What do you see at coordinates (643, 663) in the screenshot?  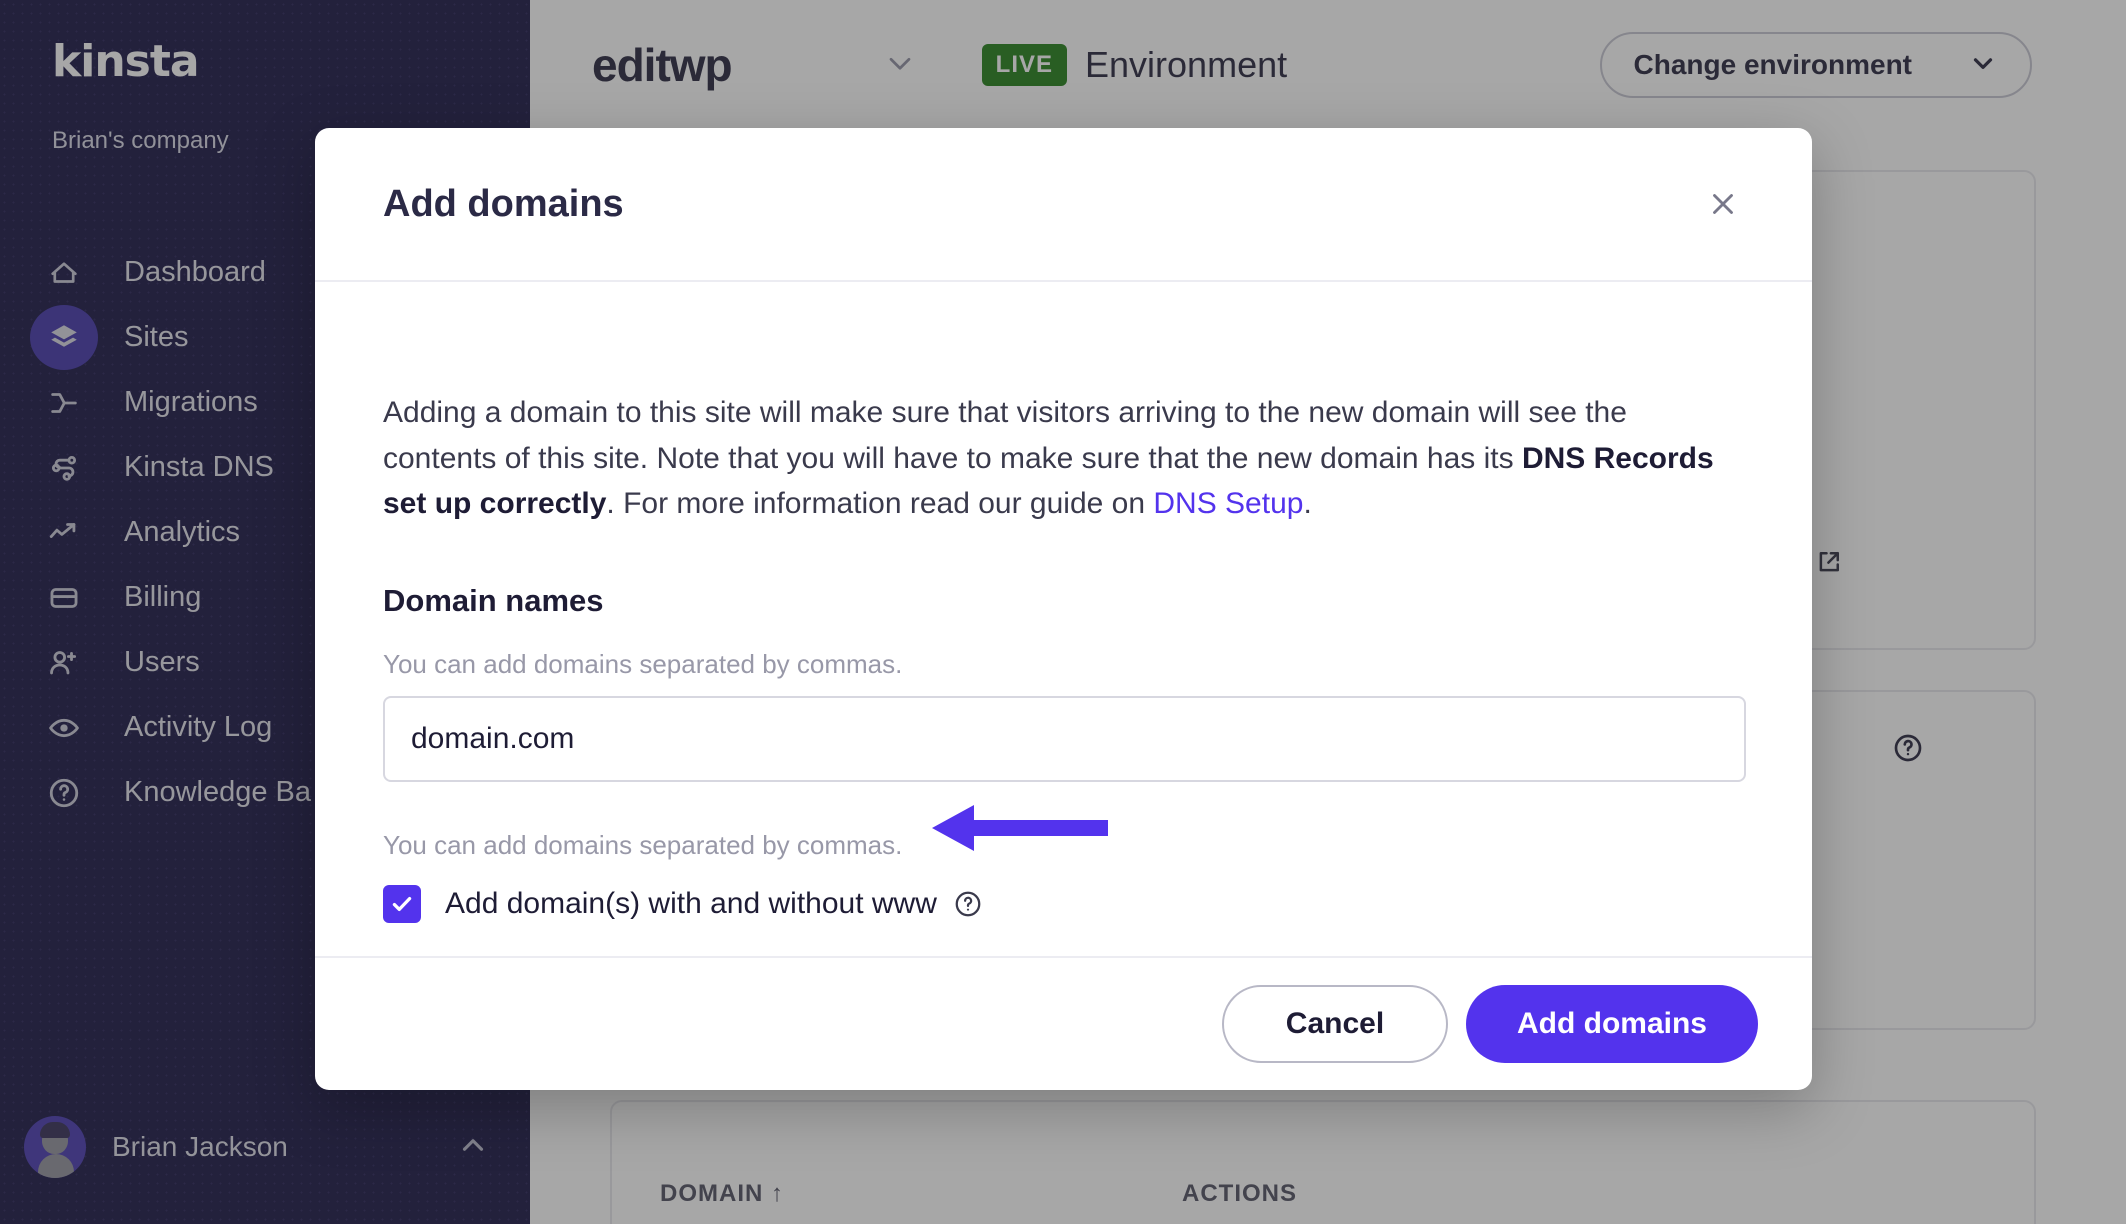 I see `helper-text-top: You can add domains separated by commas.` at bounding box center [643, 663].